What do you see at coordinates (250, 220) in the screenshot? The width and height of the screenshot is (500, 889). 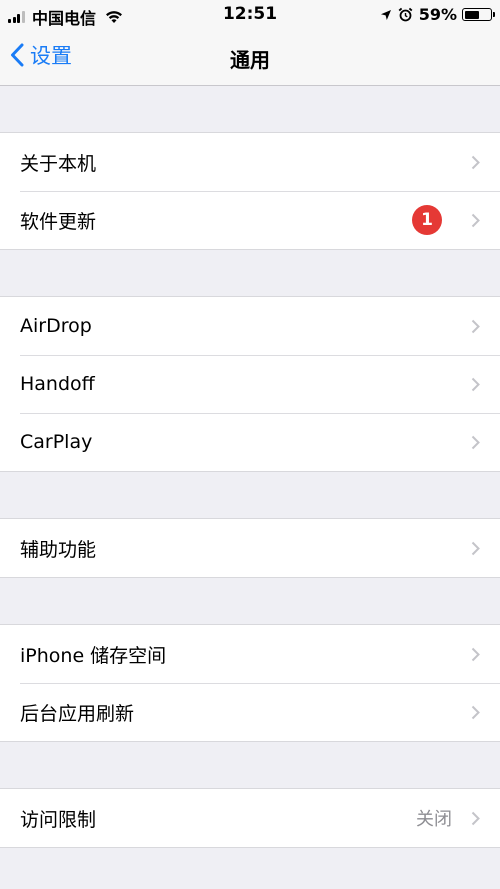 I see `row-software-update: 软件更新 1` at bounding box center [250, 220].